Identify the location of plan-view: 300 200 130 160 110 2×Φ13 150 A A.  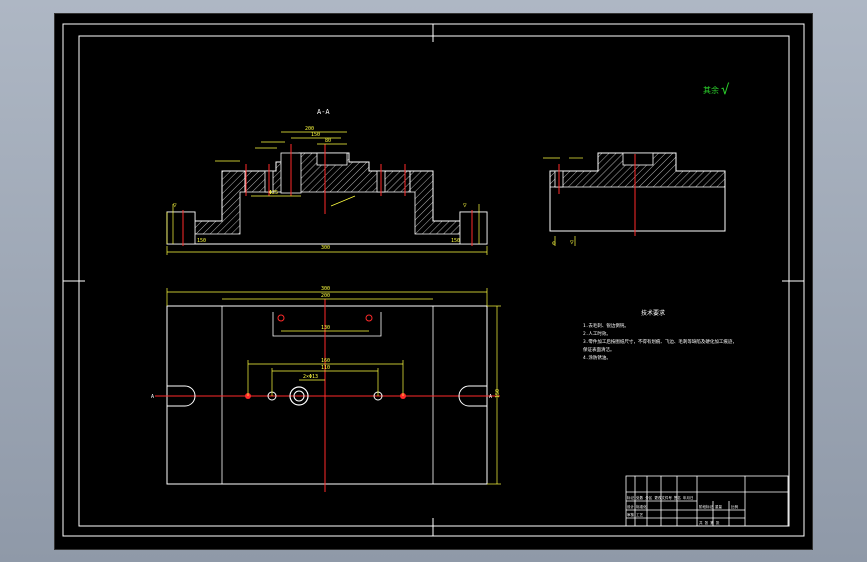
(326, 389).